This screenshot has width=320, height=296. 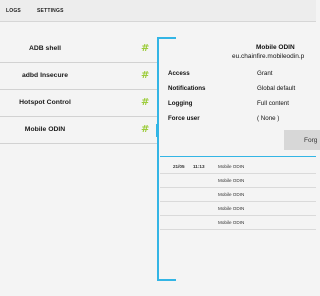 What do you see at coordinates (50, 11) in the screenshot?
I see `tab-settings: SETTINGS` at bounding box center [50, 11].